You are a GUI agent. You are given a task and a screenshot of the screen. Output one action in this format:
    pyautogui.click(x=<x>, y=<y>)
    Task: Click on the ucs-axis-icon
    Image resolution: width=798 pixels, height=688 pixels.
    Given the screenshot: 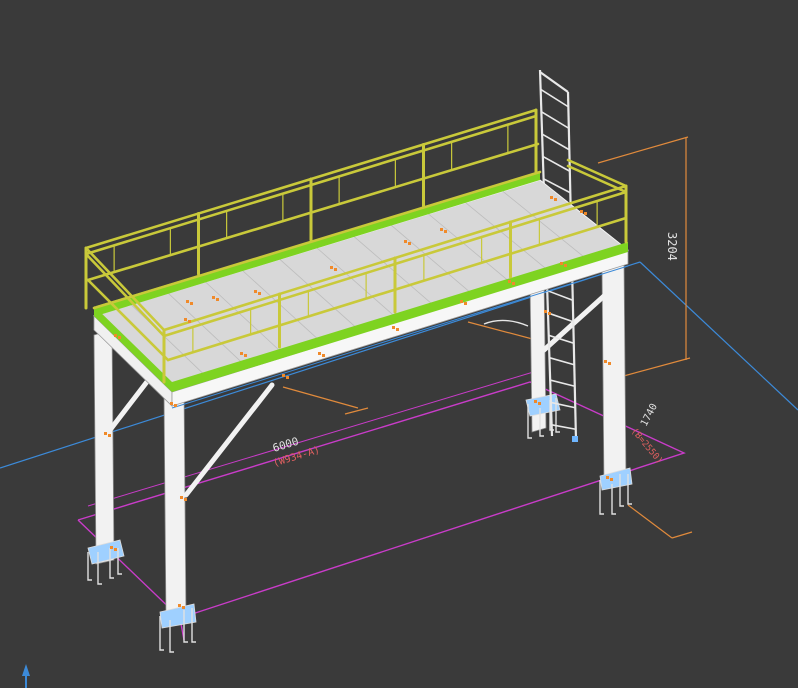 What is the action you would take?
    pyautogui.click(x=26, y=676)
    